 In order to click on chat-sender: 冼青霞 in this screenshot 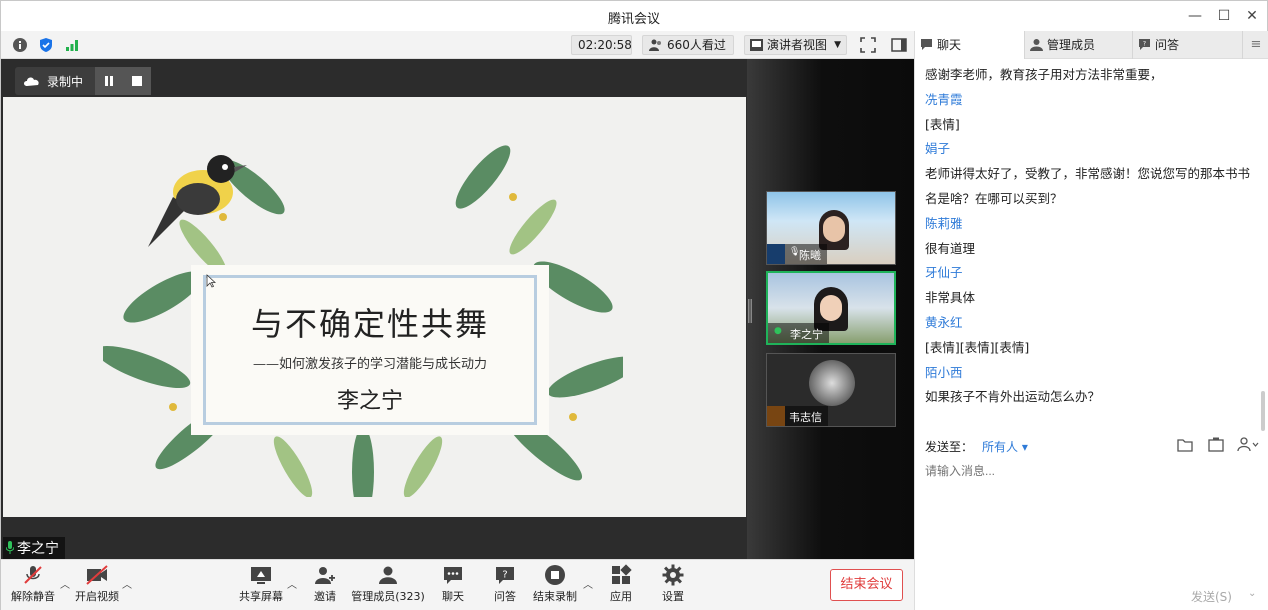, I will do `click(1093, 100)`.